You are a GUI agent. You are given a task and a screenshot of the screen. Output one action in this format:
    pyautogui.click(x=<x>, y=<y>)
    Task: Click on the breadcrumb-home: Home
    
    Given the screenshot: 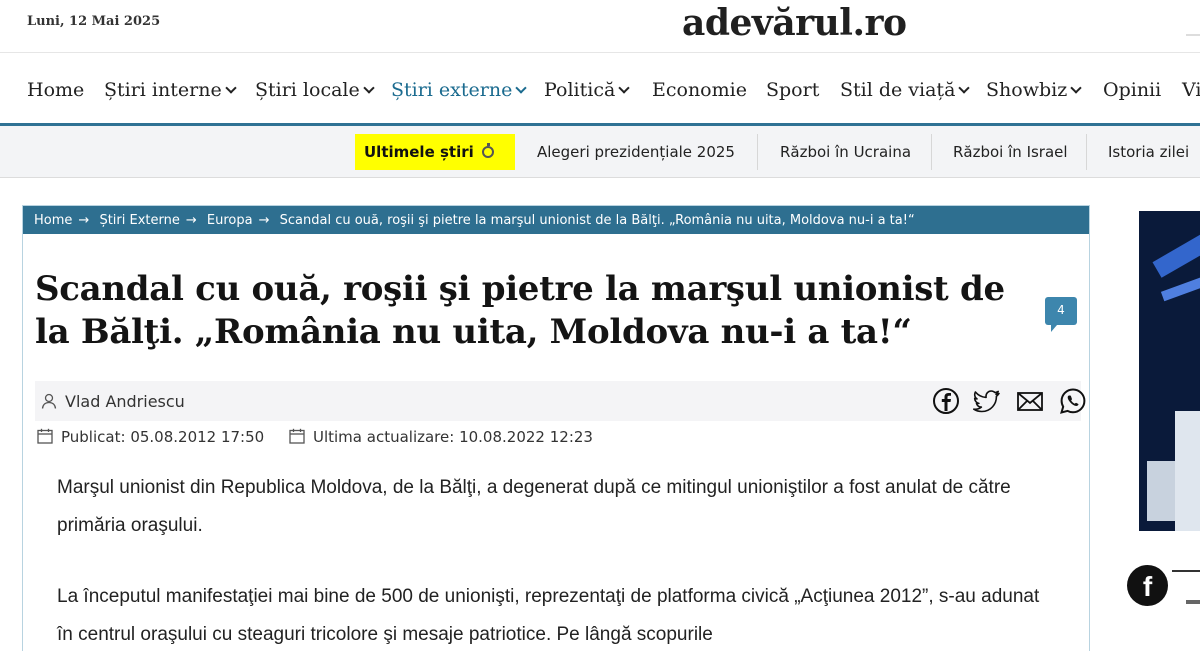 What is the action you would take?
    pyautogui.click(x=53, y=220)
    